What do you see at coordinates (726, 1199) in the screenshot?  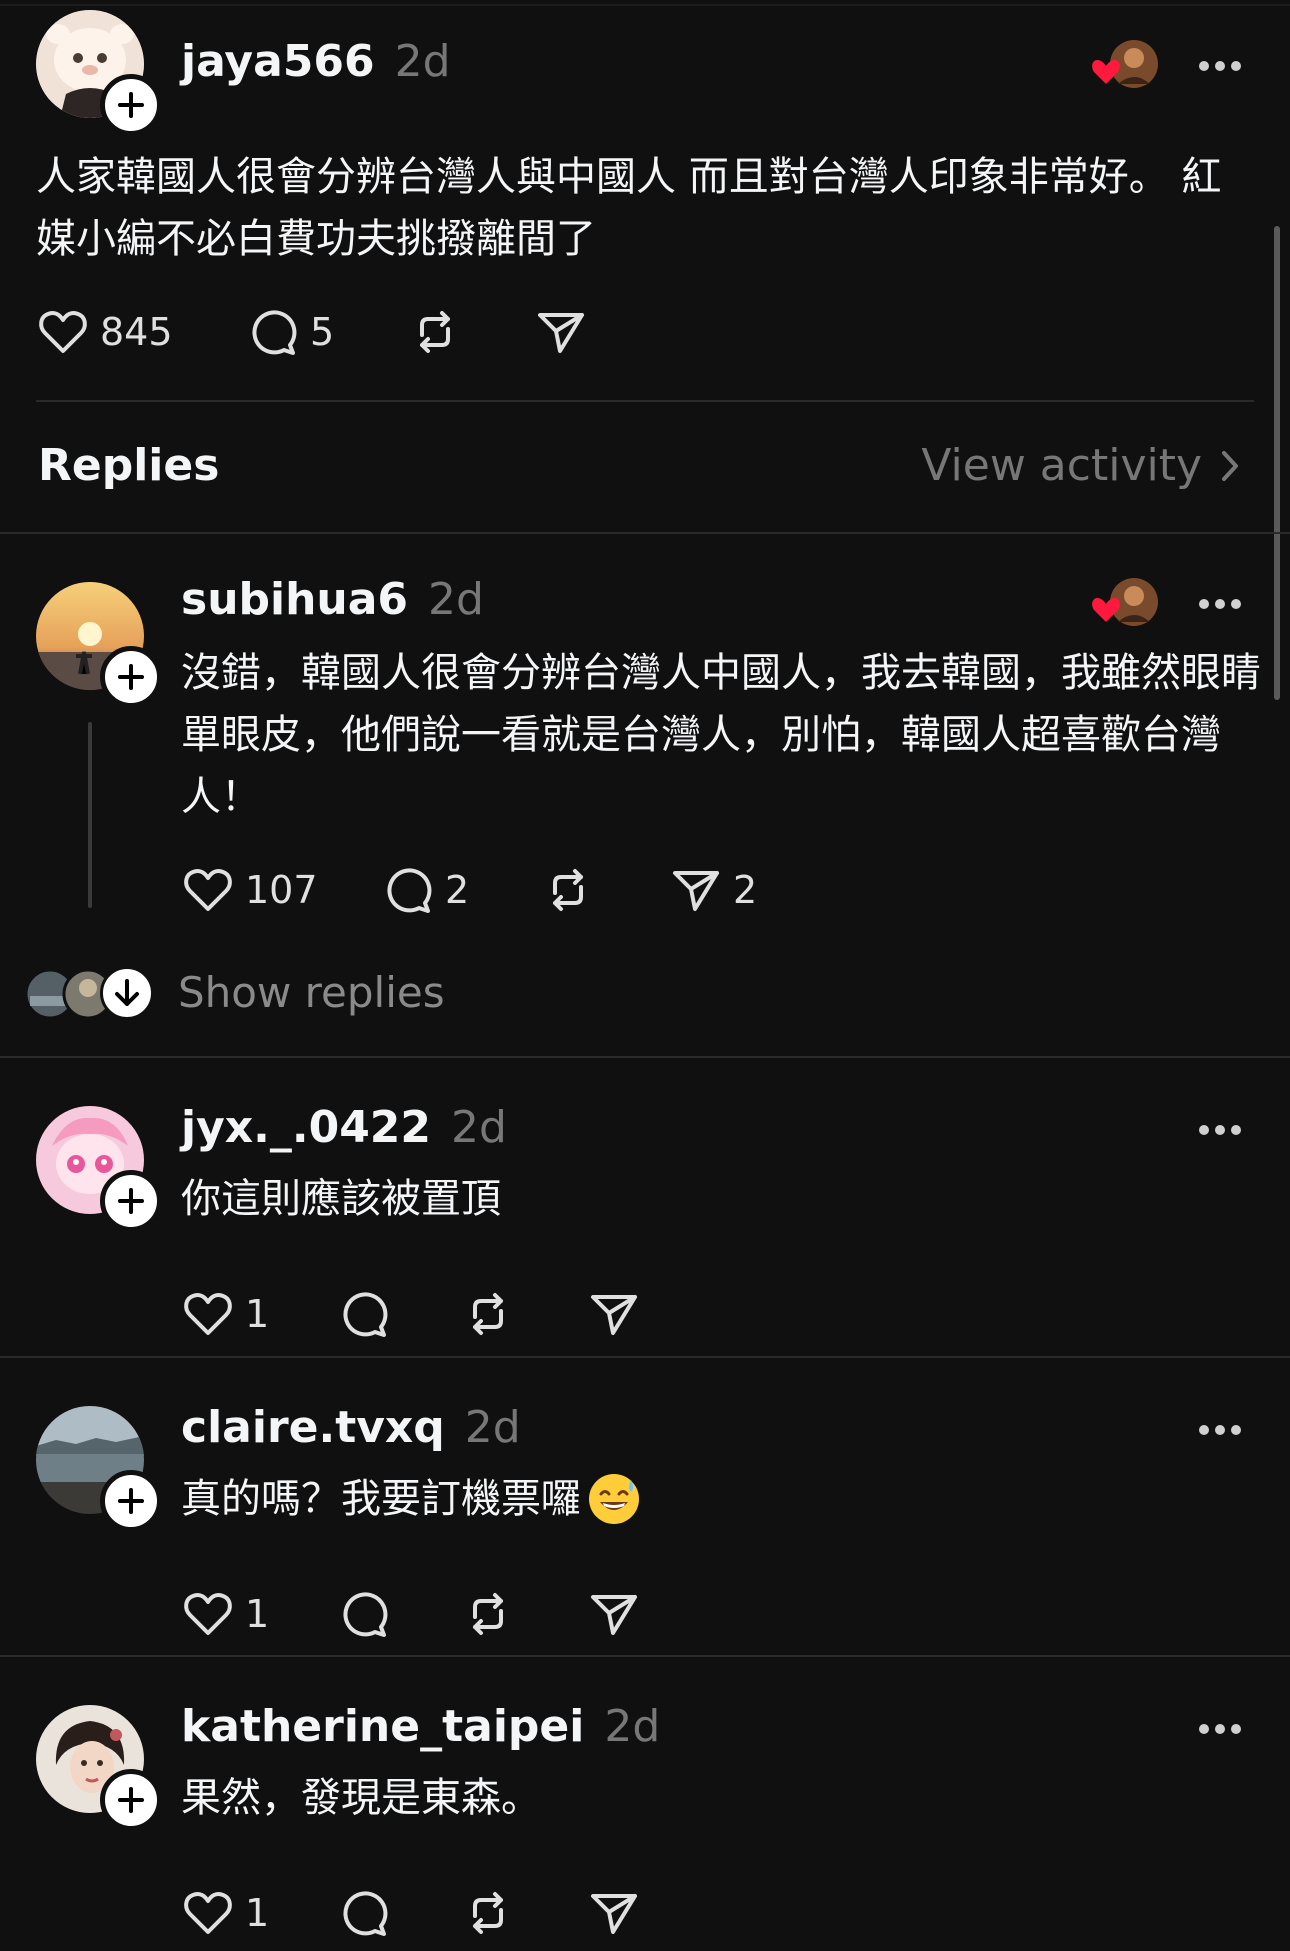 I see `reply-text: 你這則應該被置頂` at bounding box center [726, 1199].